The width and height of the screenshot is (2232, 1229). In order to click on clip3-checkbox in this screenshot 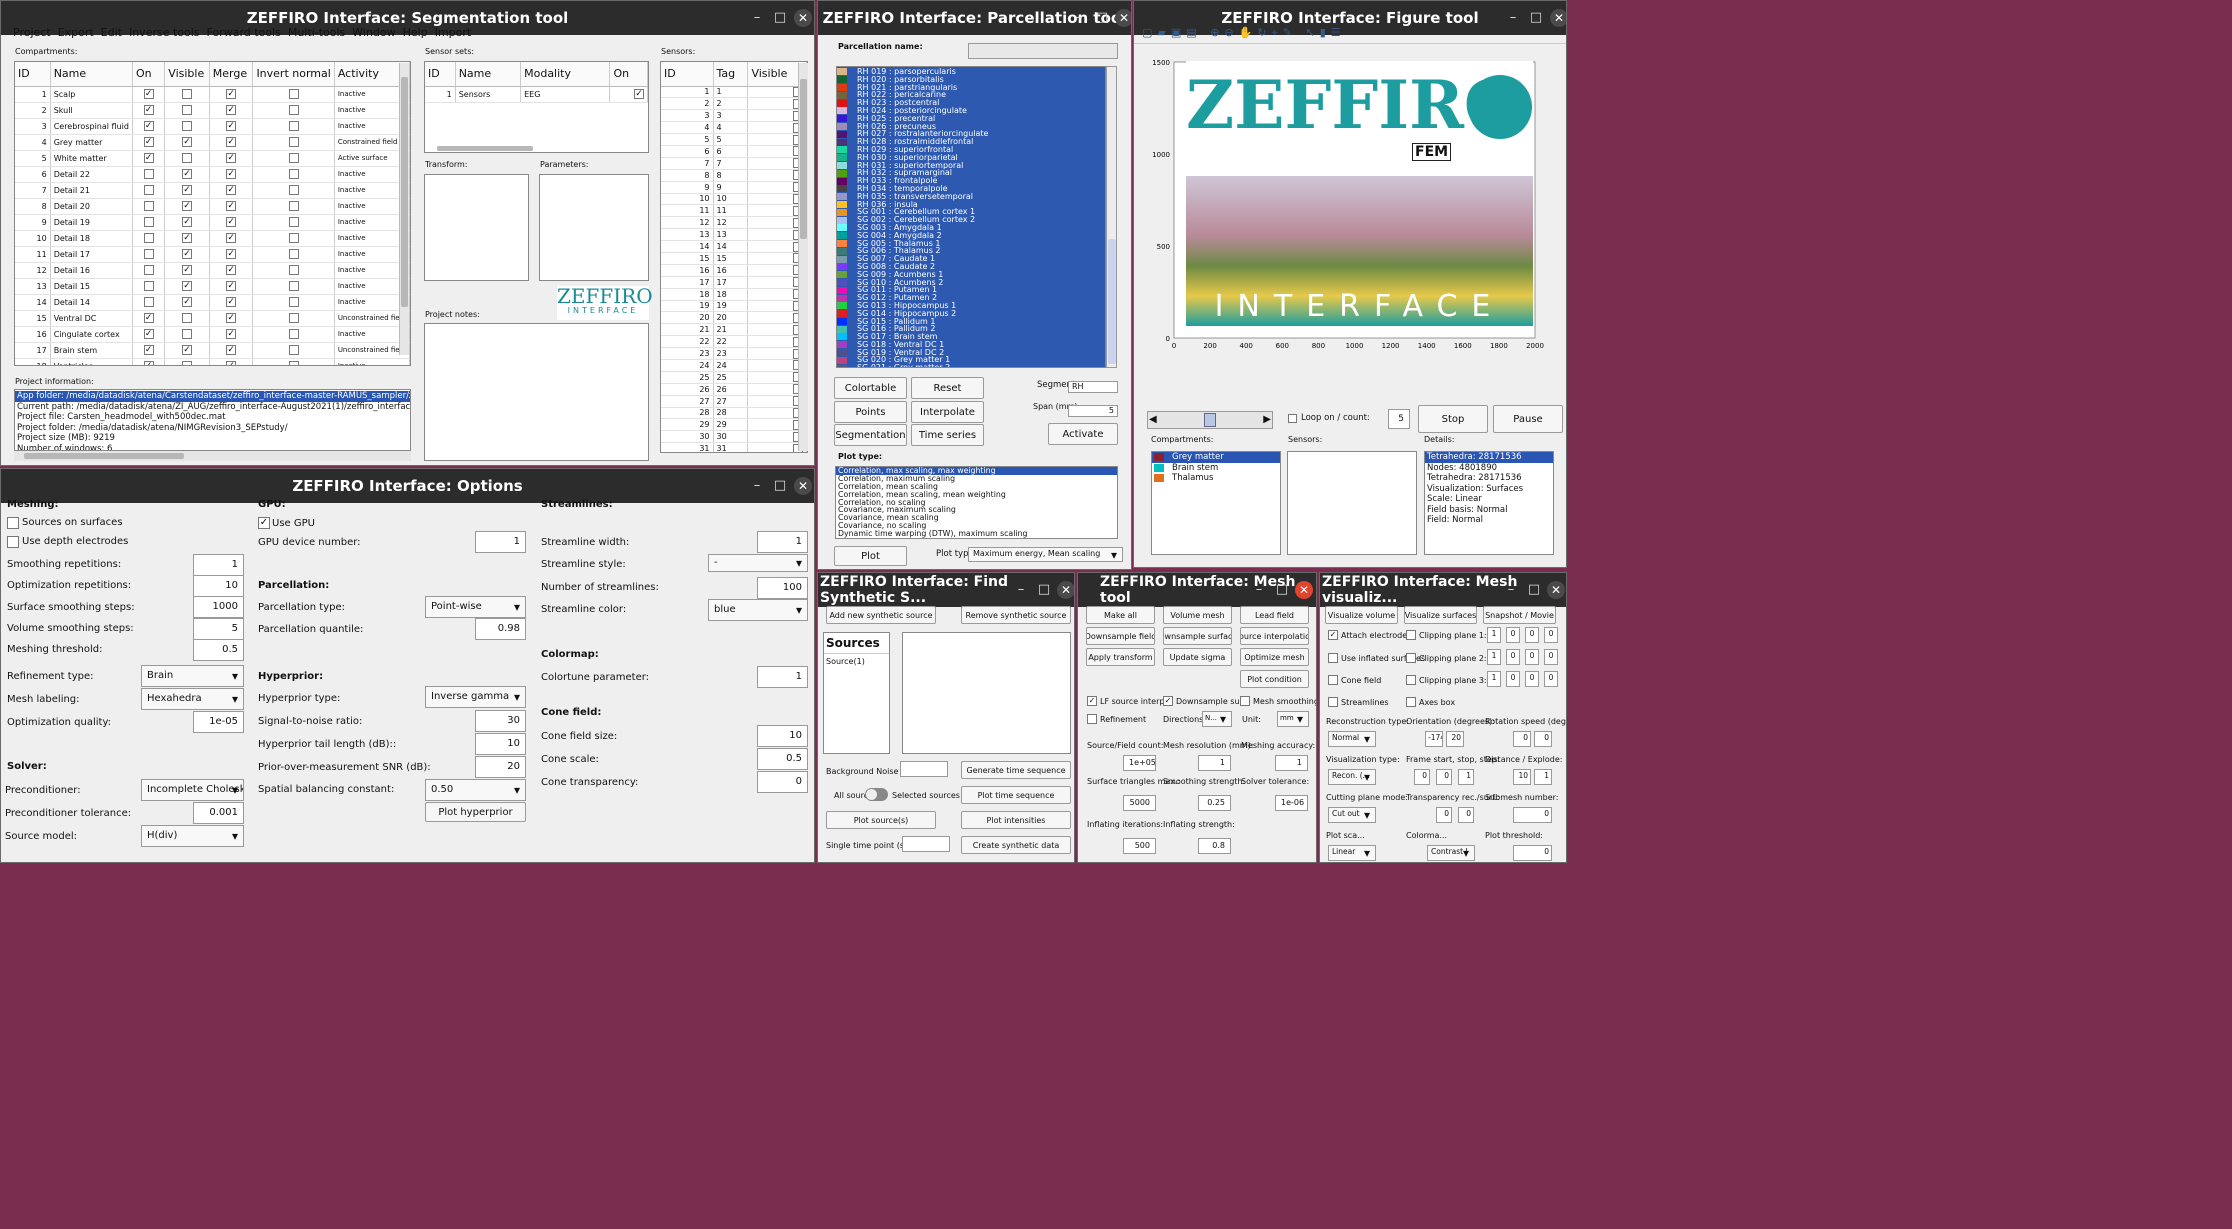, I will do `click(1411, 680)`.